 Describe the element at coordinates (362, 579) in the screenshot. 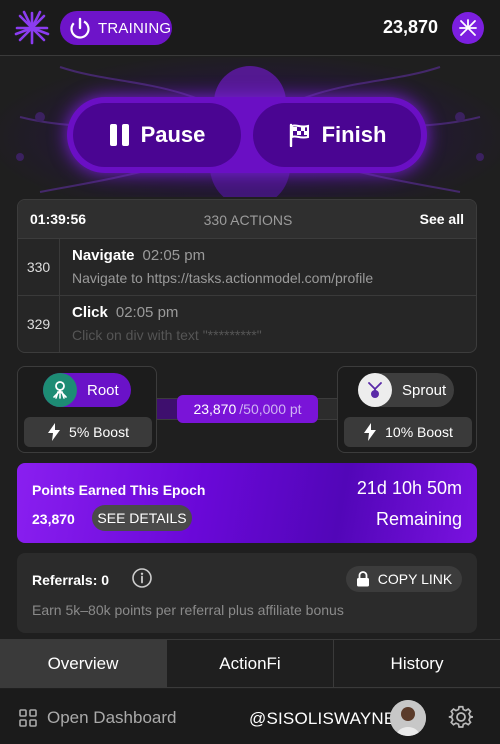

I see `lock-icon` at that location.